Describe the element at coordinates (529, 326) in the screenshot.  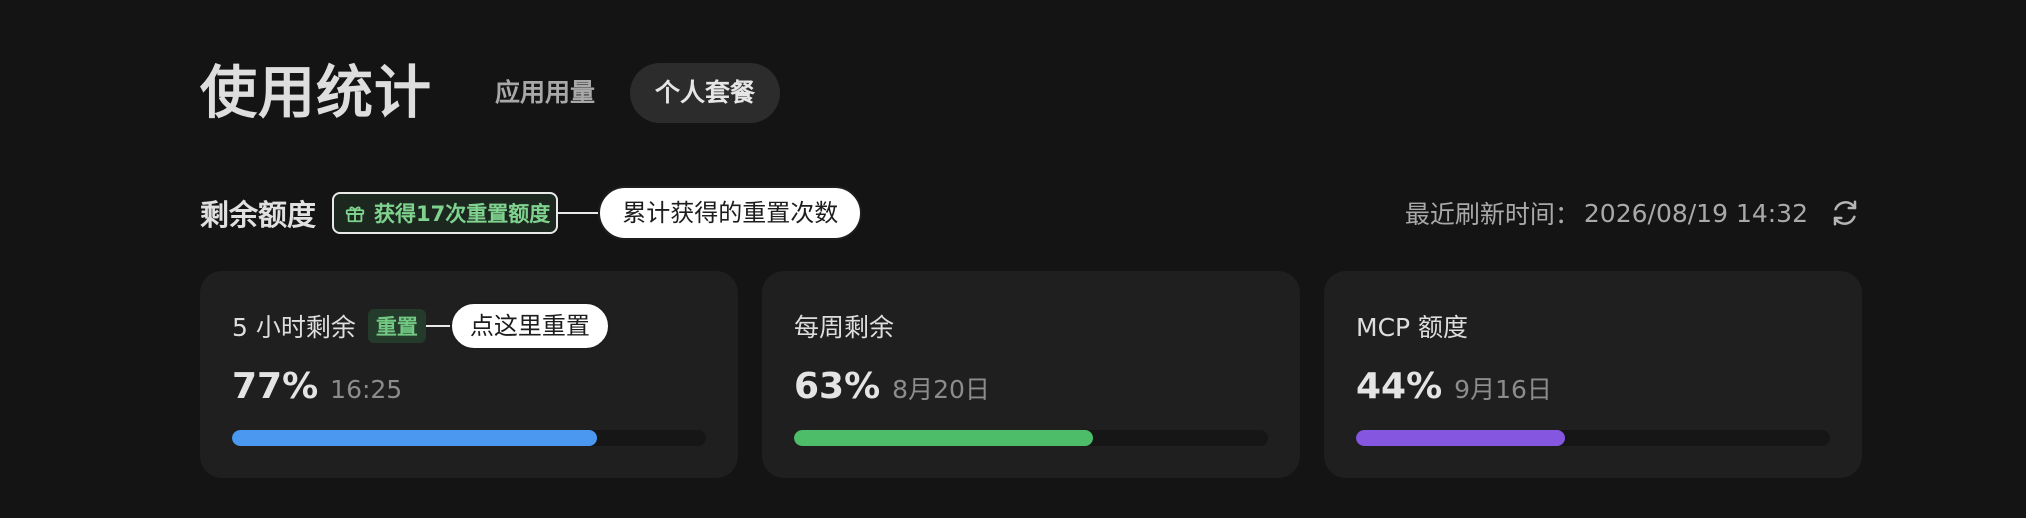
I see `reset-callout: 点这里重置` at that location.